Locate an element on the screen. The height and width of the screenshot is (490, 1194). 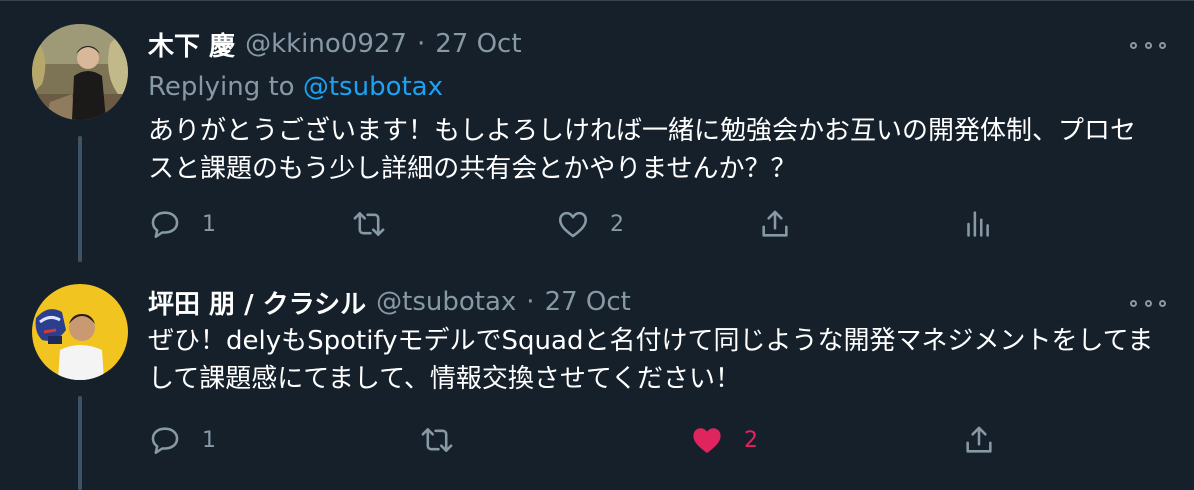
replying-prefix: Replying to is located at coordinates (221, 87).